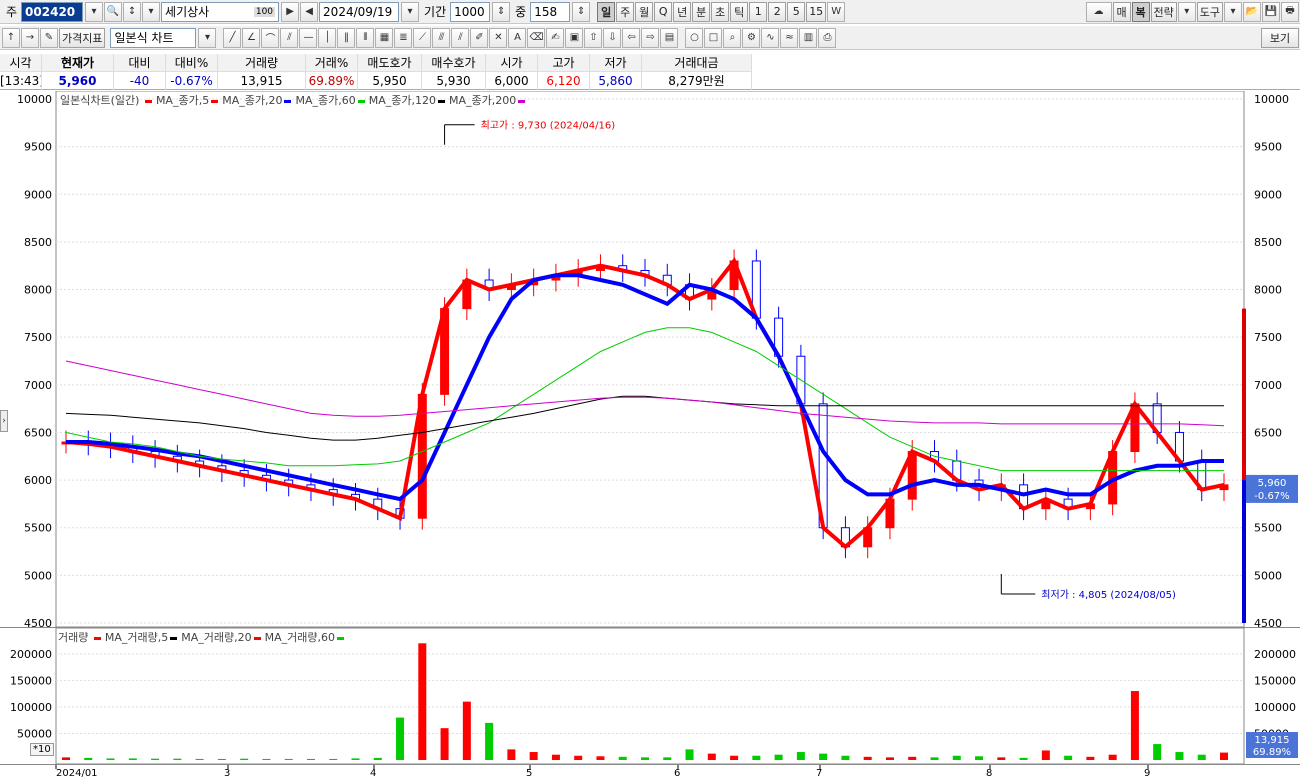  What do you see at coordinates (232, 37) in the screenshot?
I see `trendline-icon: ╱` at bounding box center [232, 37].